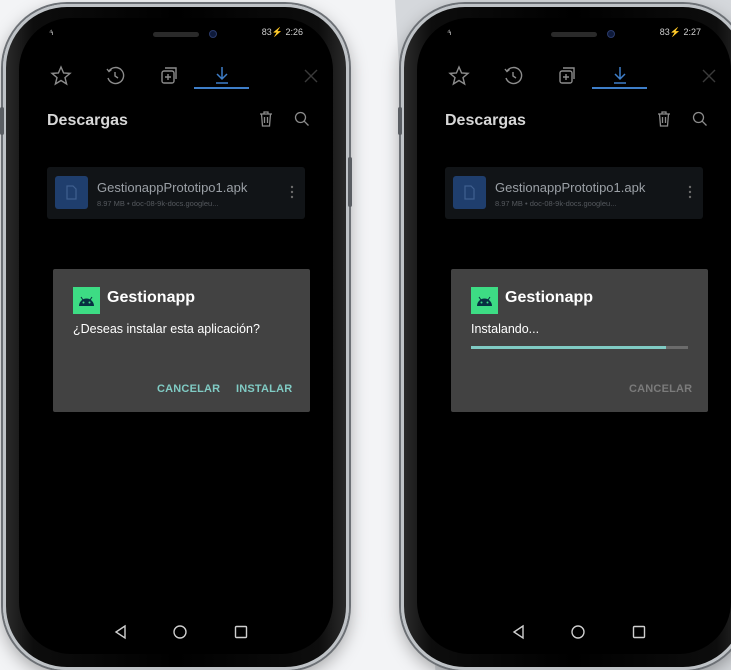  I want to click on install-progress-fill, so click(569, 347).